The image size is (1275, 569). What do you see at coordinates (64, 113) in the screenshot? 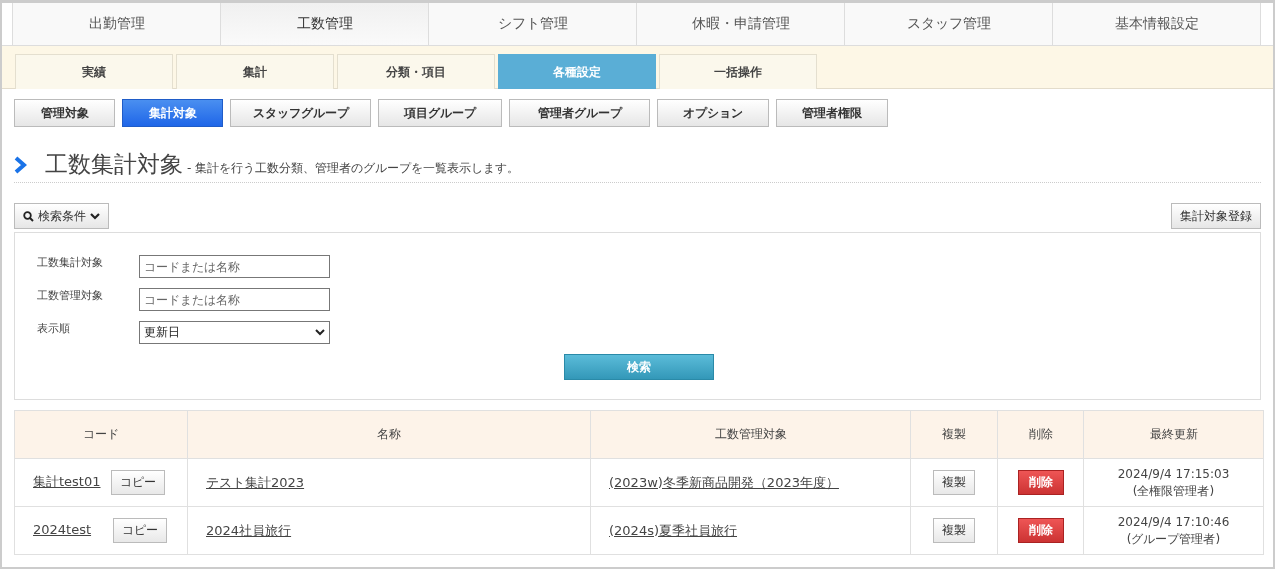
I see `settings-button: 管理対象` at bounding box center [64, 113].